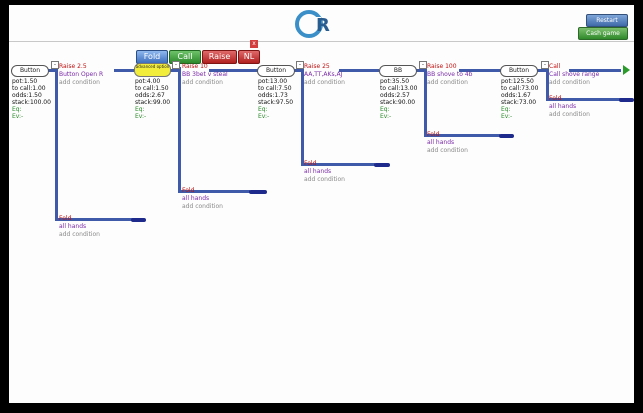 Image resolution: width=643 pixels, height=413 pixels. What do you see at coordinates (607, 20) in the screenshot?
I see `restart-button: Restart` at bounding box center [607, 20].